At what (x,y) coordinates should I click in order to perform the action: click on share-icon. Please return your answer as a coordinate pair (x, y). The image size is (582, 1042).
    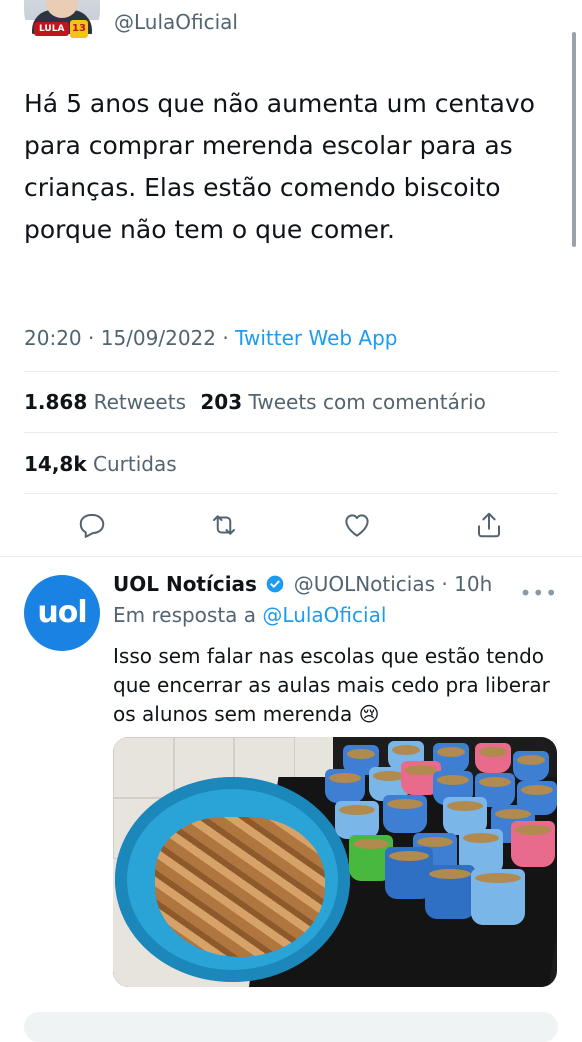
    Looking at the image, I should click on (489, 525).